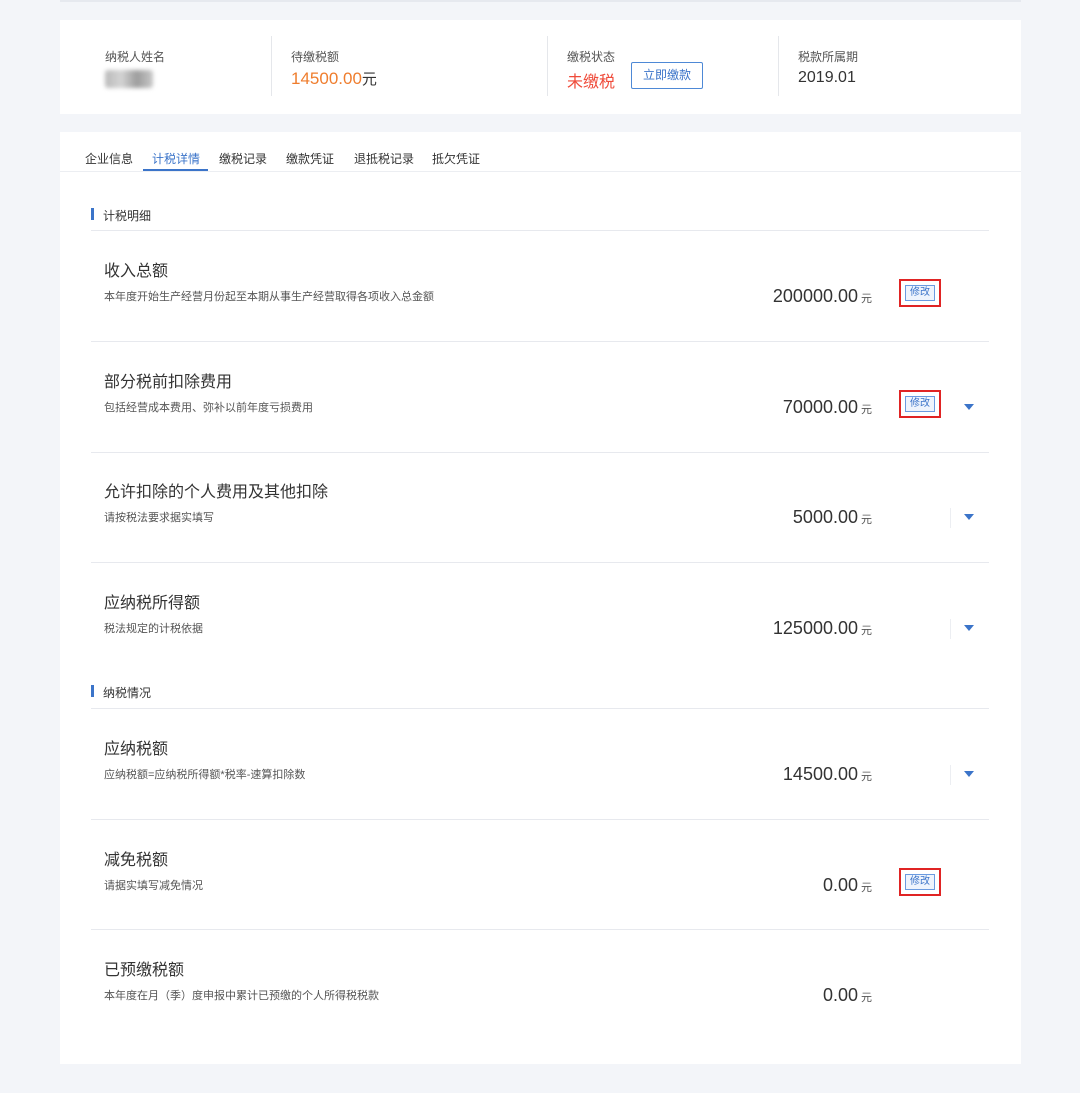 The image size is (1080, 1093). Describe the element at coordinates (540, 152) in the screenshot. I see `tab-bar: 企业信息 计税详情 缴税记录 缴款凭证 退抵税记录 抵欠凭证` at that location.